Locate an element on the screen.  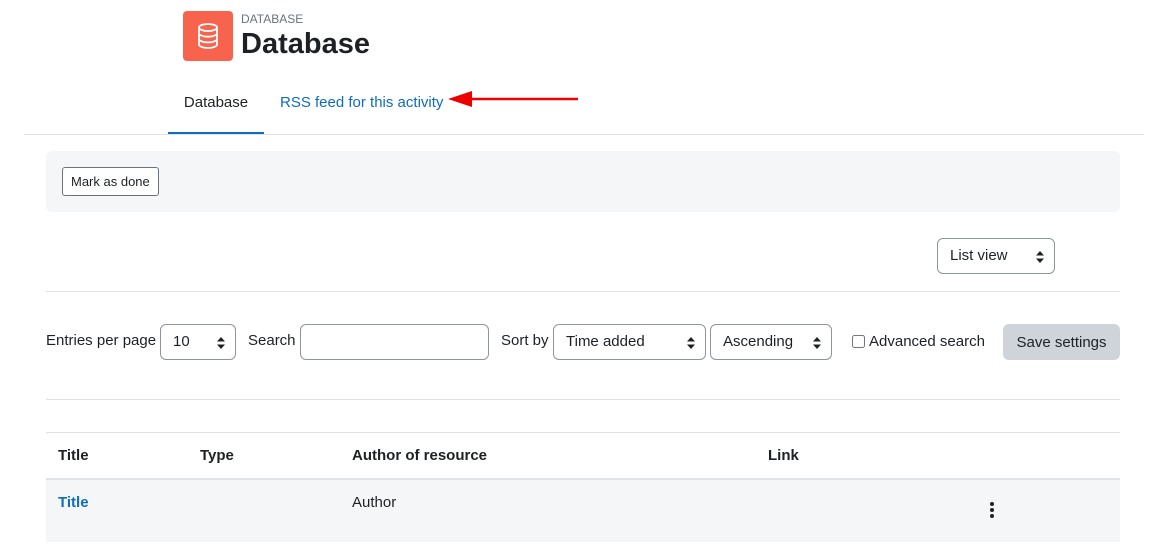
sort-by-value: Time added is located at coordinates (605, 341).